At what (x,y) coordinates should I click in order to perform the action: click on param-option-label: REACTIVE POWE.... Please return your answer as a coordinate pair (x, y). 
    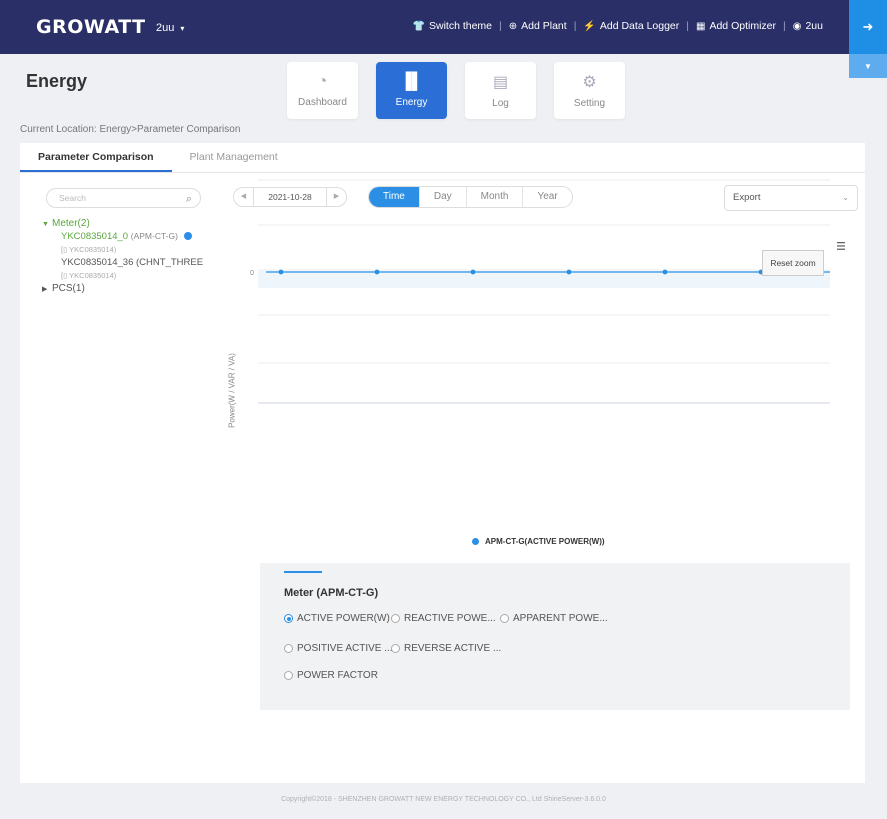
    Looking at the image, I should click on (450, 618).